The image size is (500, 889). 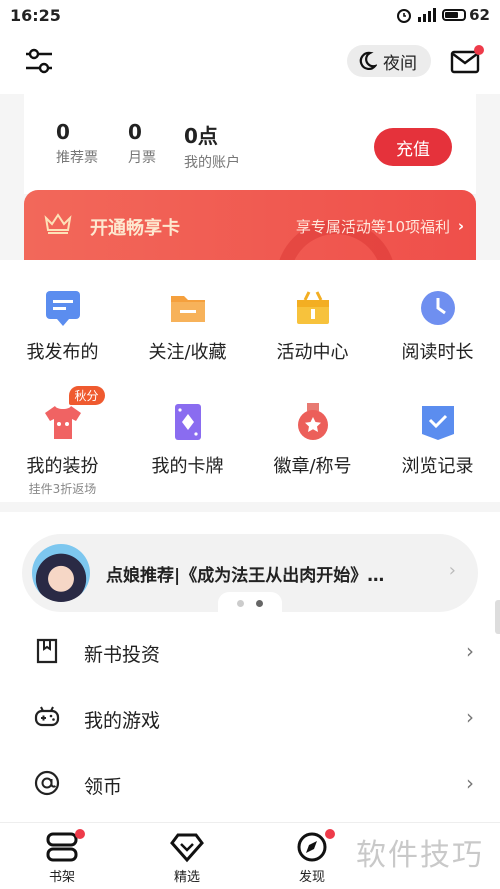 What do you see at coordinates (312, 352) in the screenshot?
I see `grid-item-label: 活动中心` at bounding box center [312, 352].